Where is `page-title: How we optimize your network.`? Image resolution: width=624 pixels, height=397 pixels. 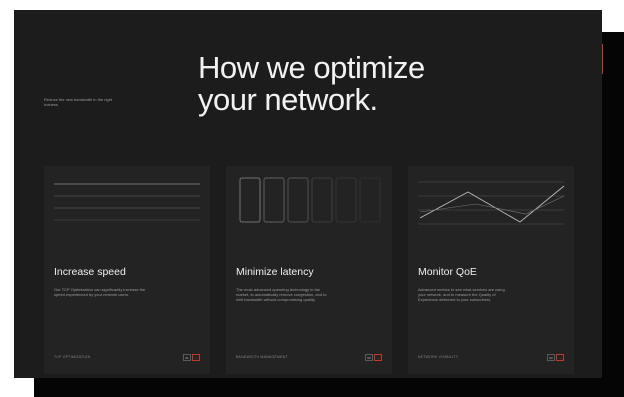
page-title: How we optimize your network. is located at coordinates (311, 84).